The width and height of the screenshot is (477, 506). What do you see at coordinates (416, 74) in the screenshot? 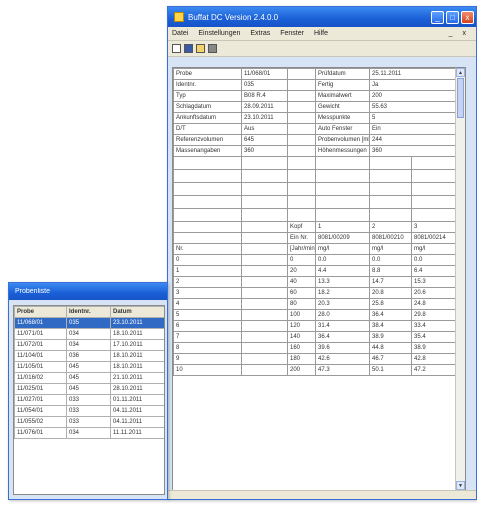
I see `property-value-2: 25.11.2011` at bounding box center [416, 74].